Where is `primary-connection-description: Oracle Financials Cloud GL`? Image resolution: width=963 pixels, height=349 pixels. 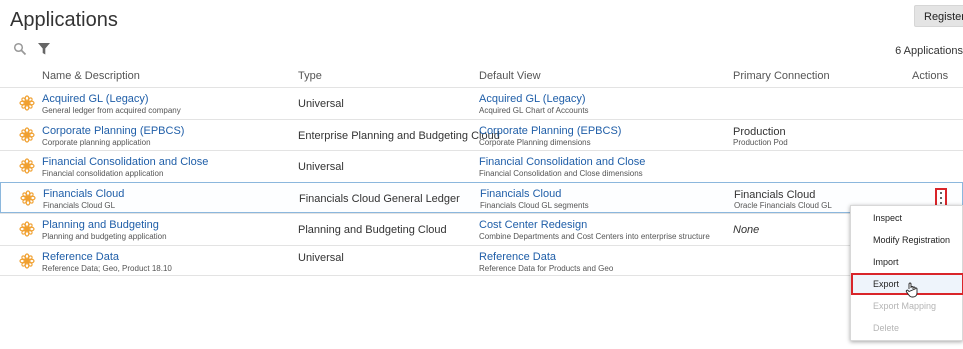 primary-connection-description: Oracle Financials Cloud GL is located at coordinates (783, 205).